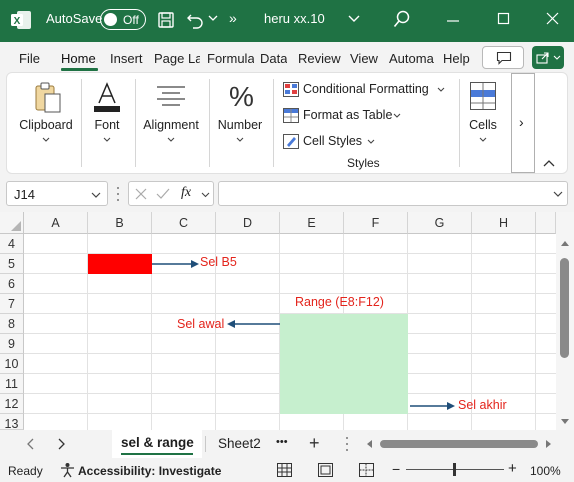 This screenshot has height=482, width=574. What do you see at coordinates (186, 193) in the screenshot?
I see `insert-function-icon: fx` at bounding box center [186, 193].